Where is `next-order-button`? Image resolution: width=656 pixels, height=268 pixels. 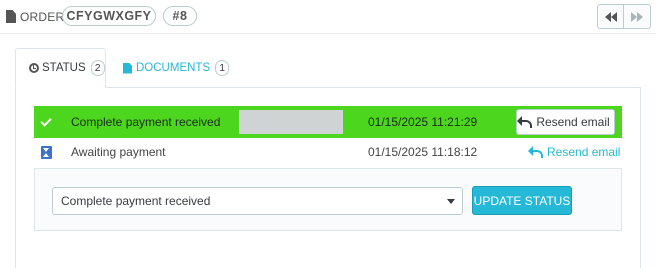 next-order-button is located at coordinates (637, 16).